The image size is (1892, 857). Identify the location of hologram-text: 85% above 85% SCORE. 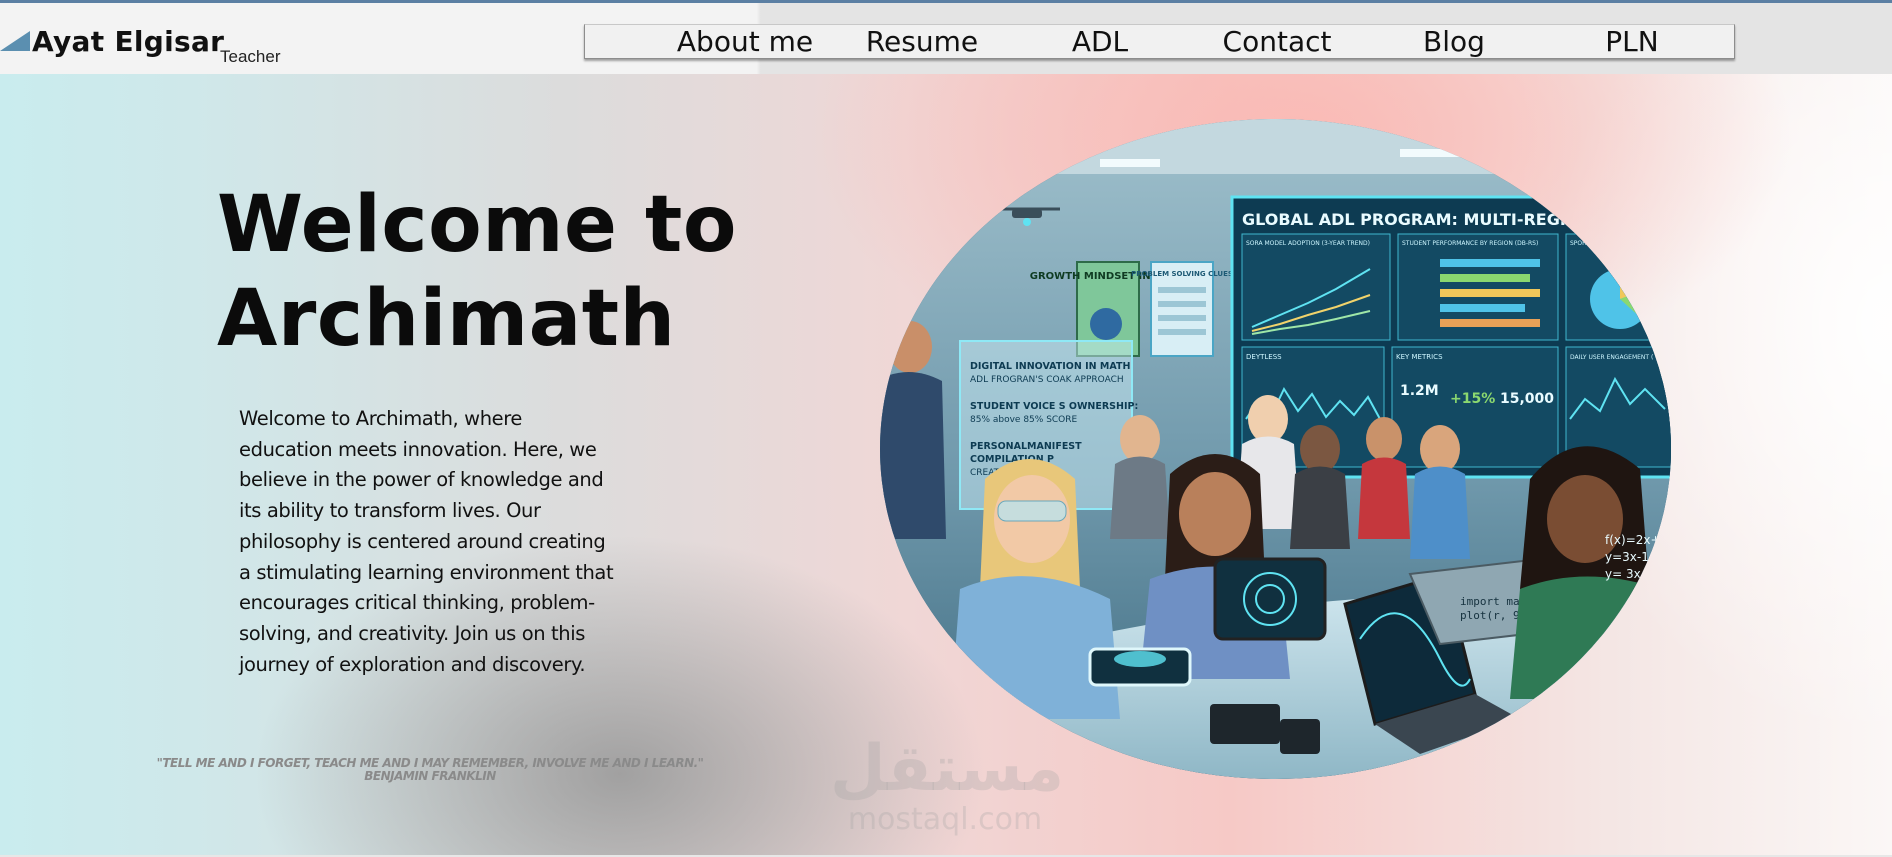
(1024, 420).